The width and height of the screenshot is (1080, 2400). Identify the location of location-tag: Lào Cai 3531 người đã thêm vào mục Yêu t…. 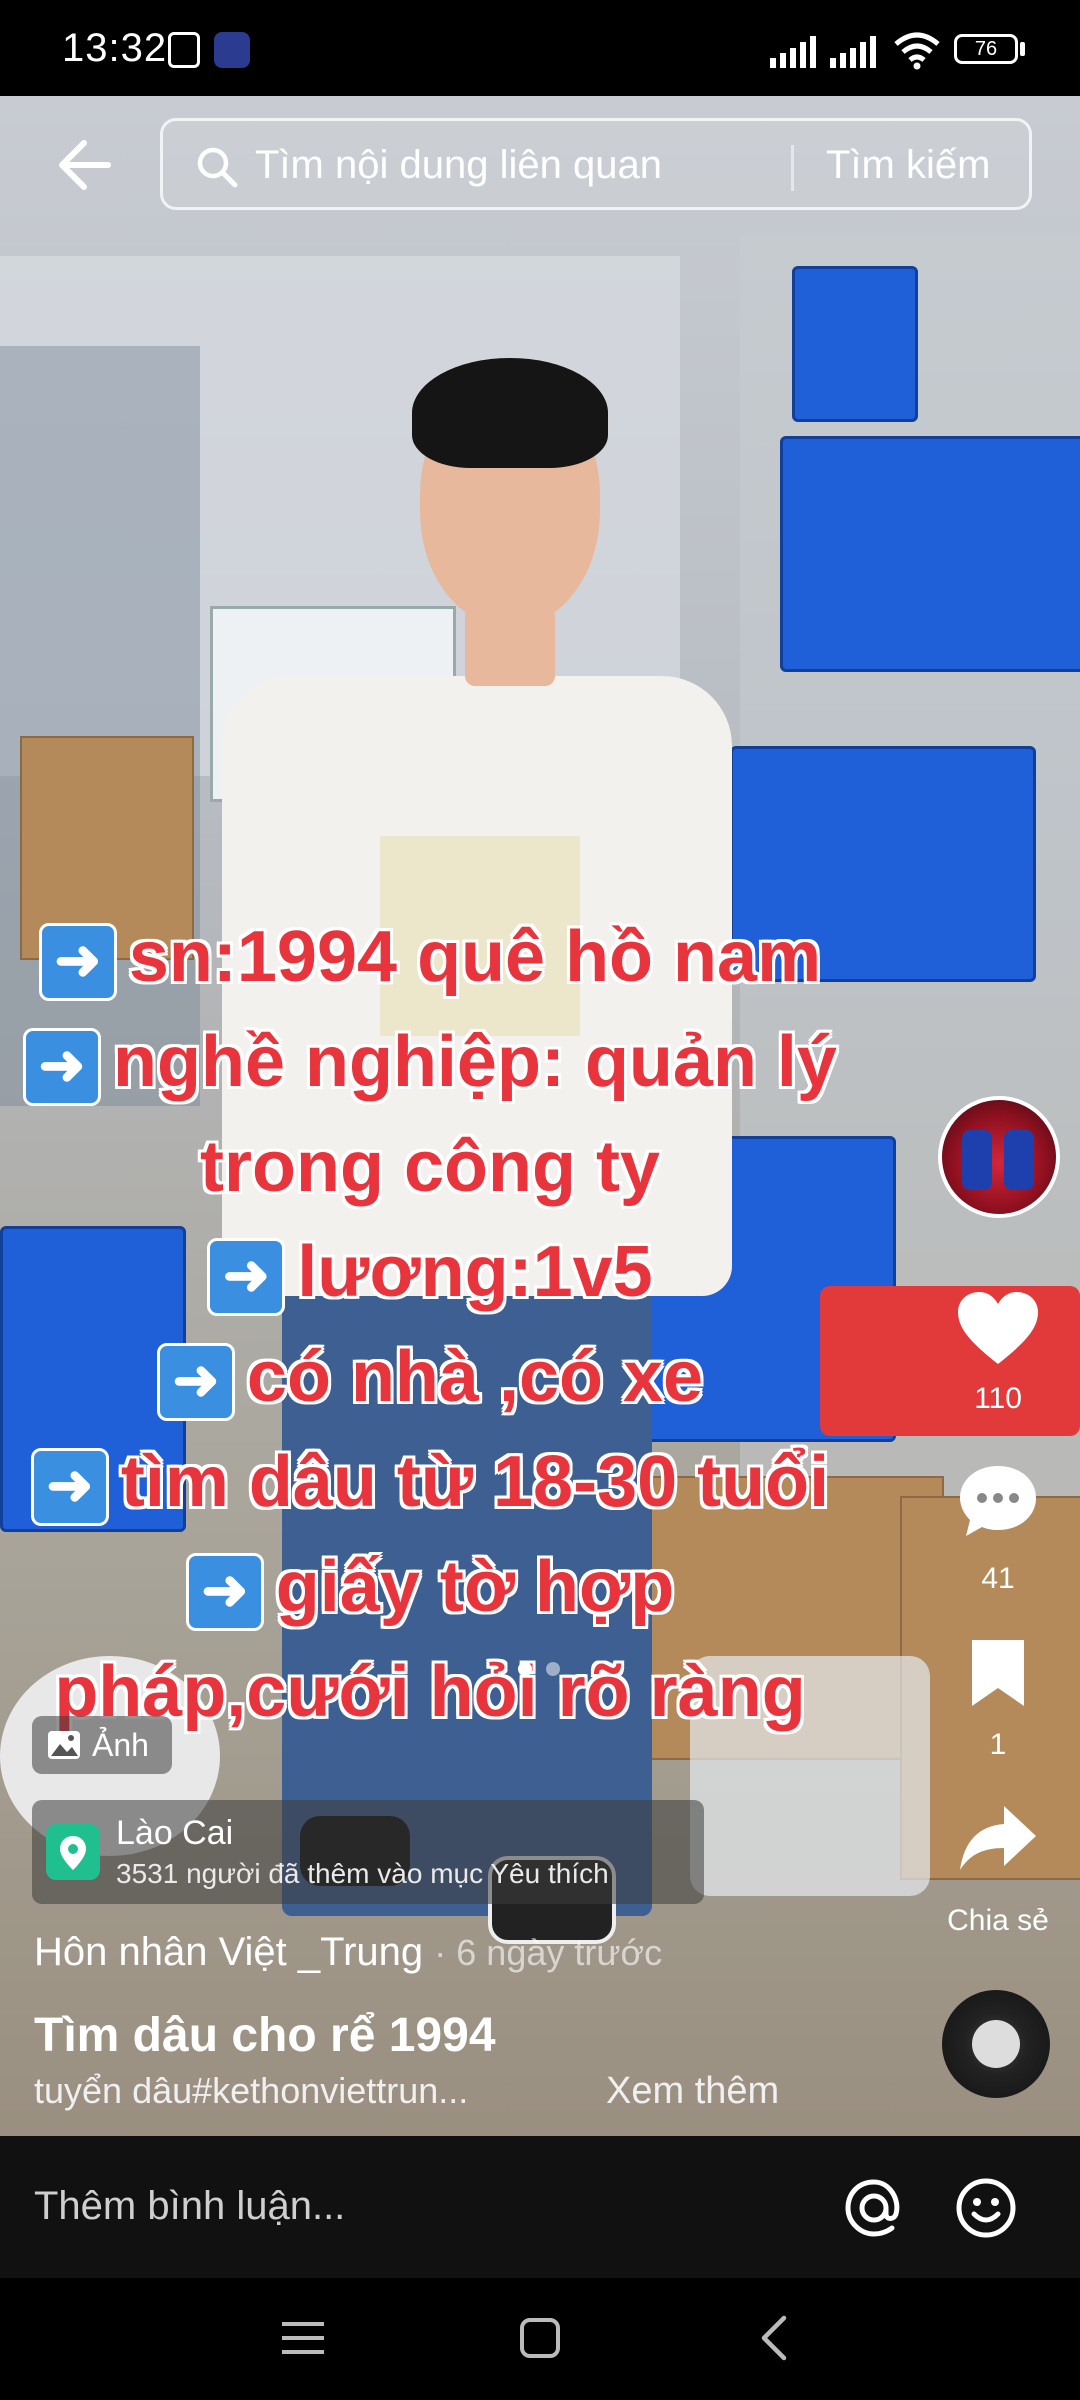
(368, 1852).